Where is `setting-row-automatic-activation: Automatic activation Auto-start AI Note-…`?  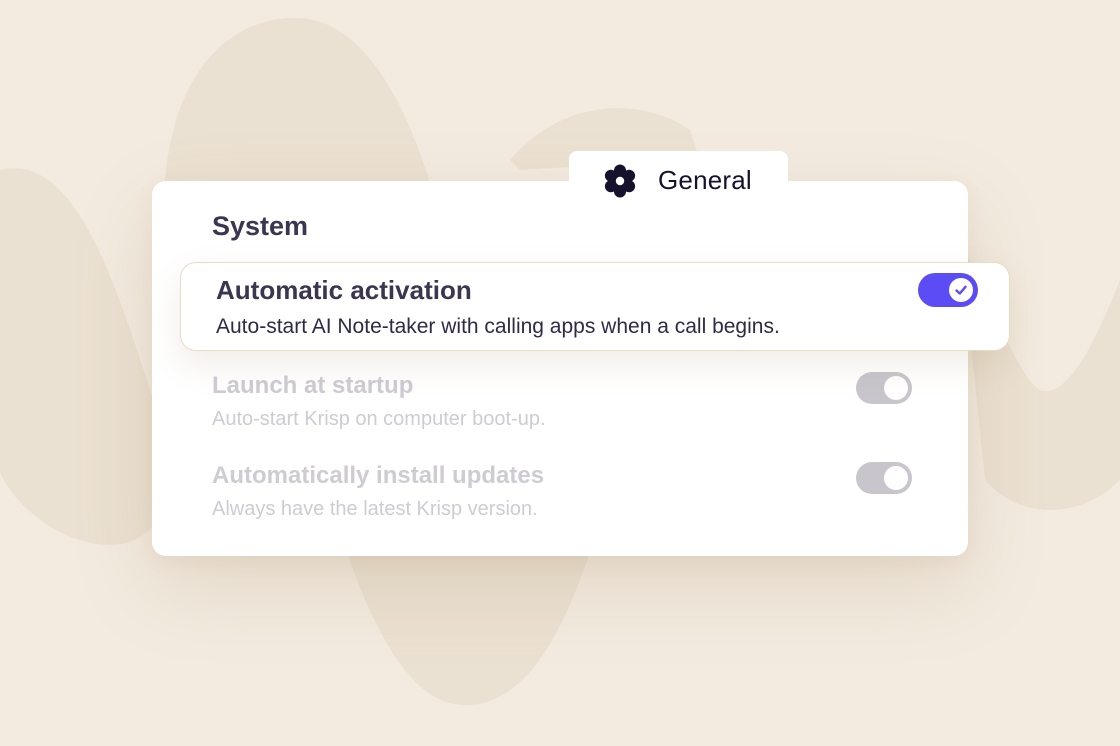 setting-row-automatic-activation: Automatic activation Auto-start AI Note-… is located at coordinates (595, 306).